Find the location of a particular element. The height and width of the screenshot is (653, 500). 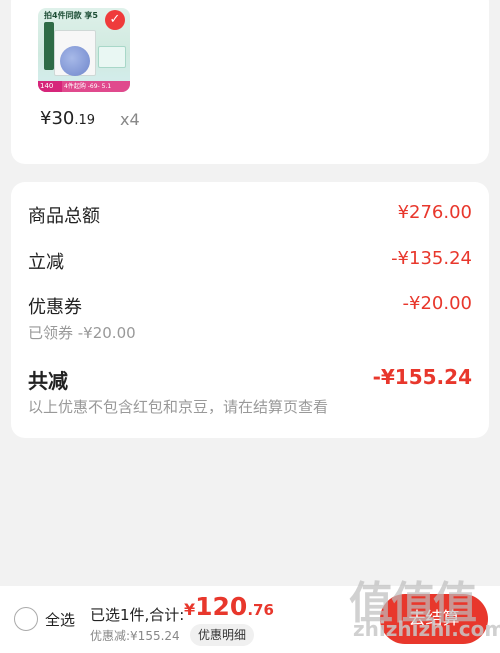

product-quantity: x4 is located at coordinates (130, 119).